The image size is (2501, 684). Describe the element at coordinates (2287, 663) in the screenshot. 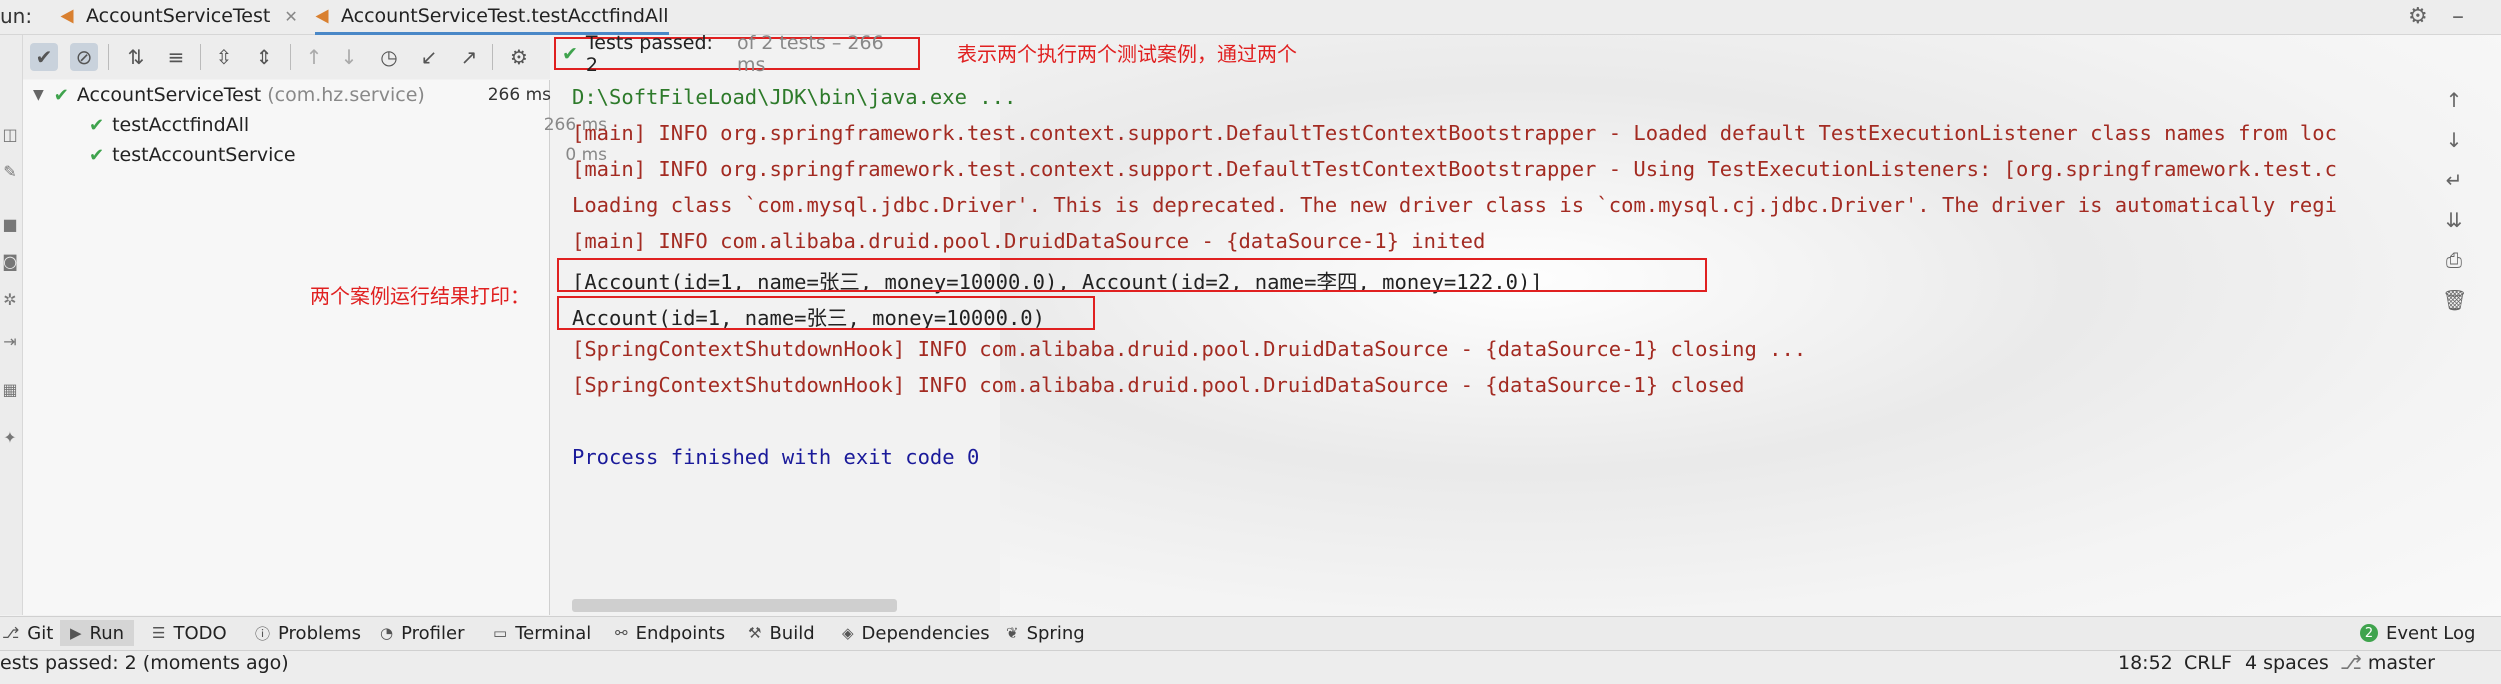

I see `status-indent: 4 spaces` at that location.